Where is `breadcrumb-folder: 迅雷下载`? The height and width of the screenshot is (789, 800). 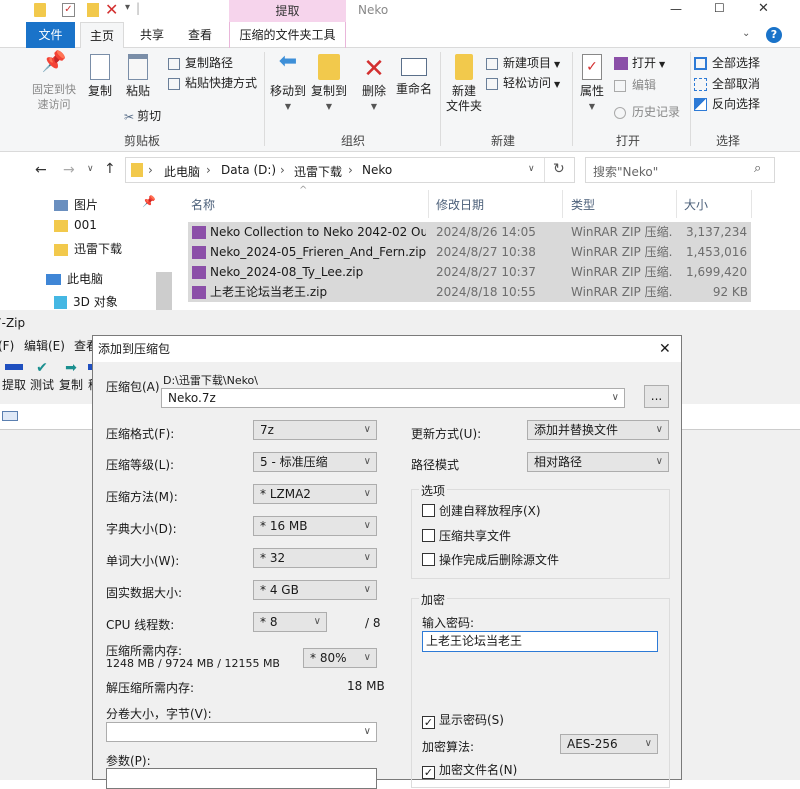
breadcrumb-folder: 迅雷下载 is located at coordinates (318, 171).